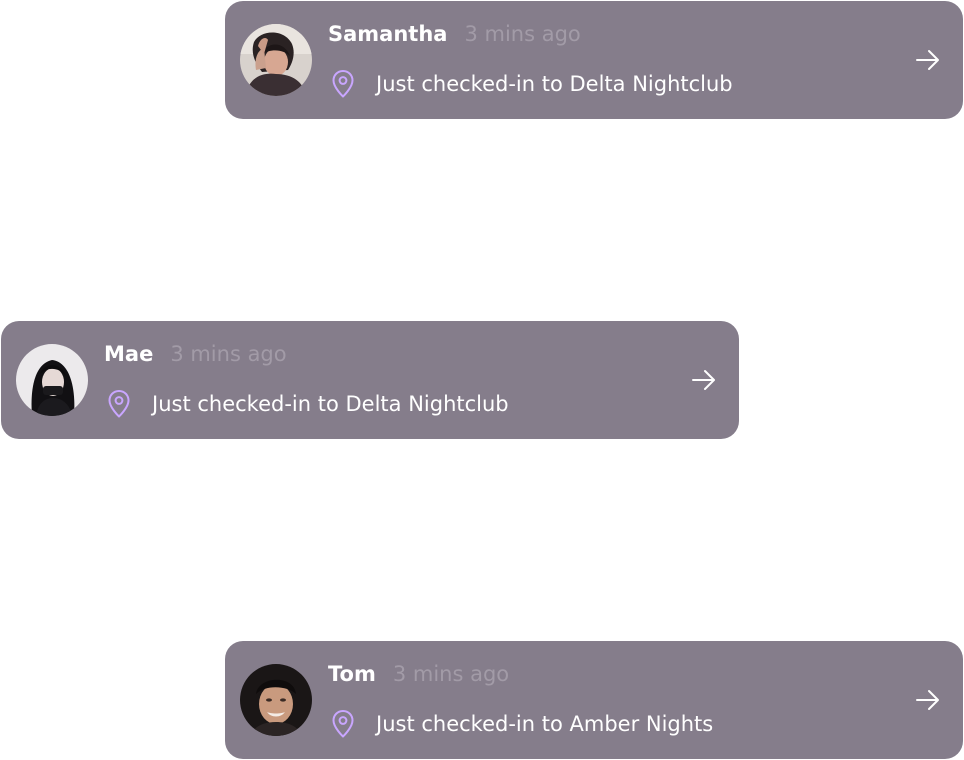  I want to click on name-row: Tom 3 mins ago, so click(418, 677).